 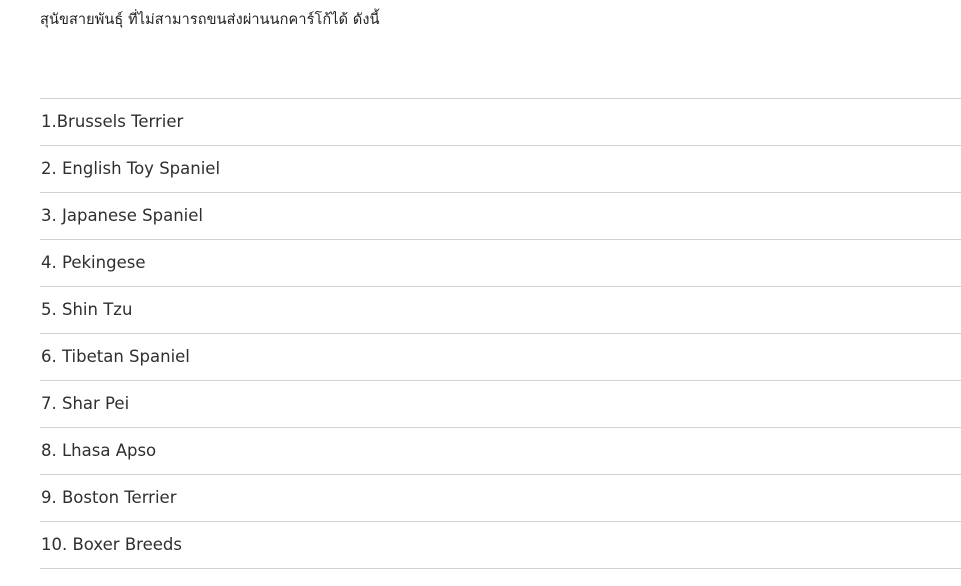 What do you see at coordinates (111, 544) in the screenshot?
I see `breed-label: 10. Boxer Breeds` at bounding box center [111, 544].